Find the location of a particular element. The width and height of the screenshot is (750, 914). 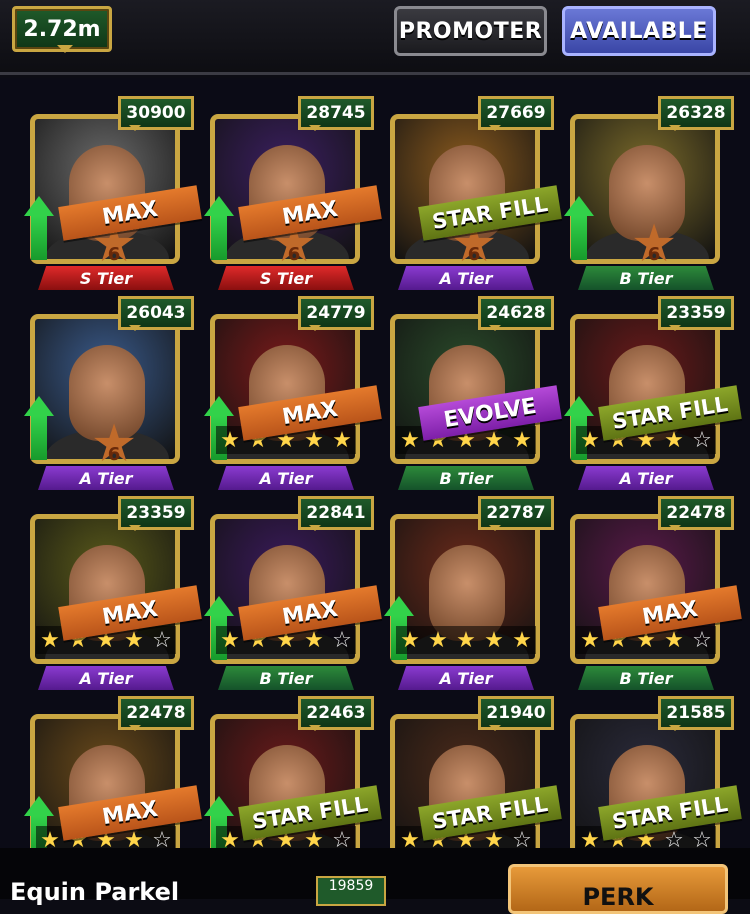

perk-button: PERK is located at coordinates (618, 889).